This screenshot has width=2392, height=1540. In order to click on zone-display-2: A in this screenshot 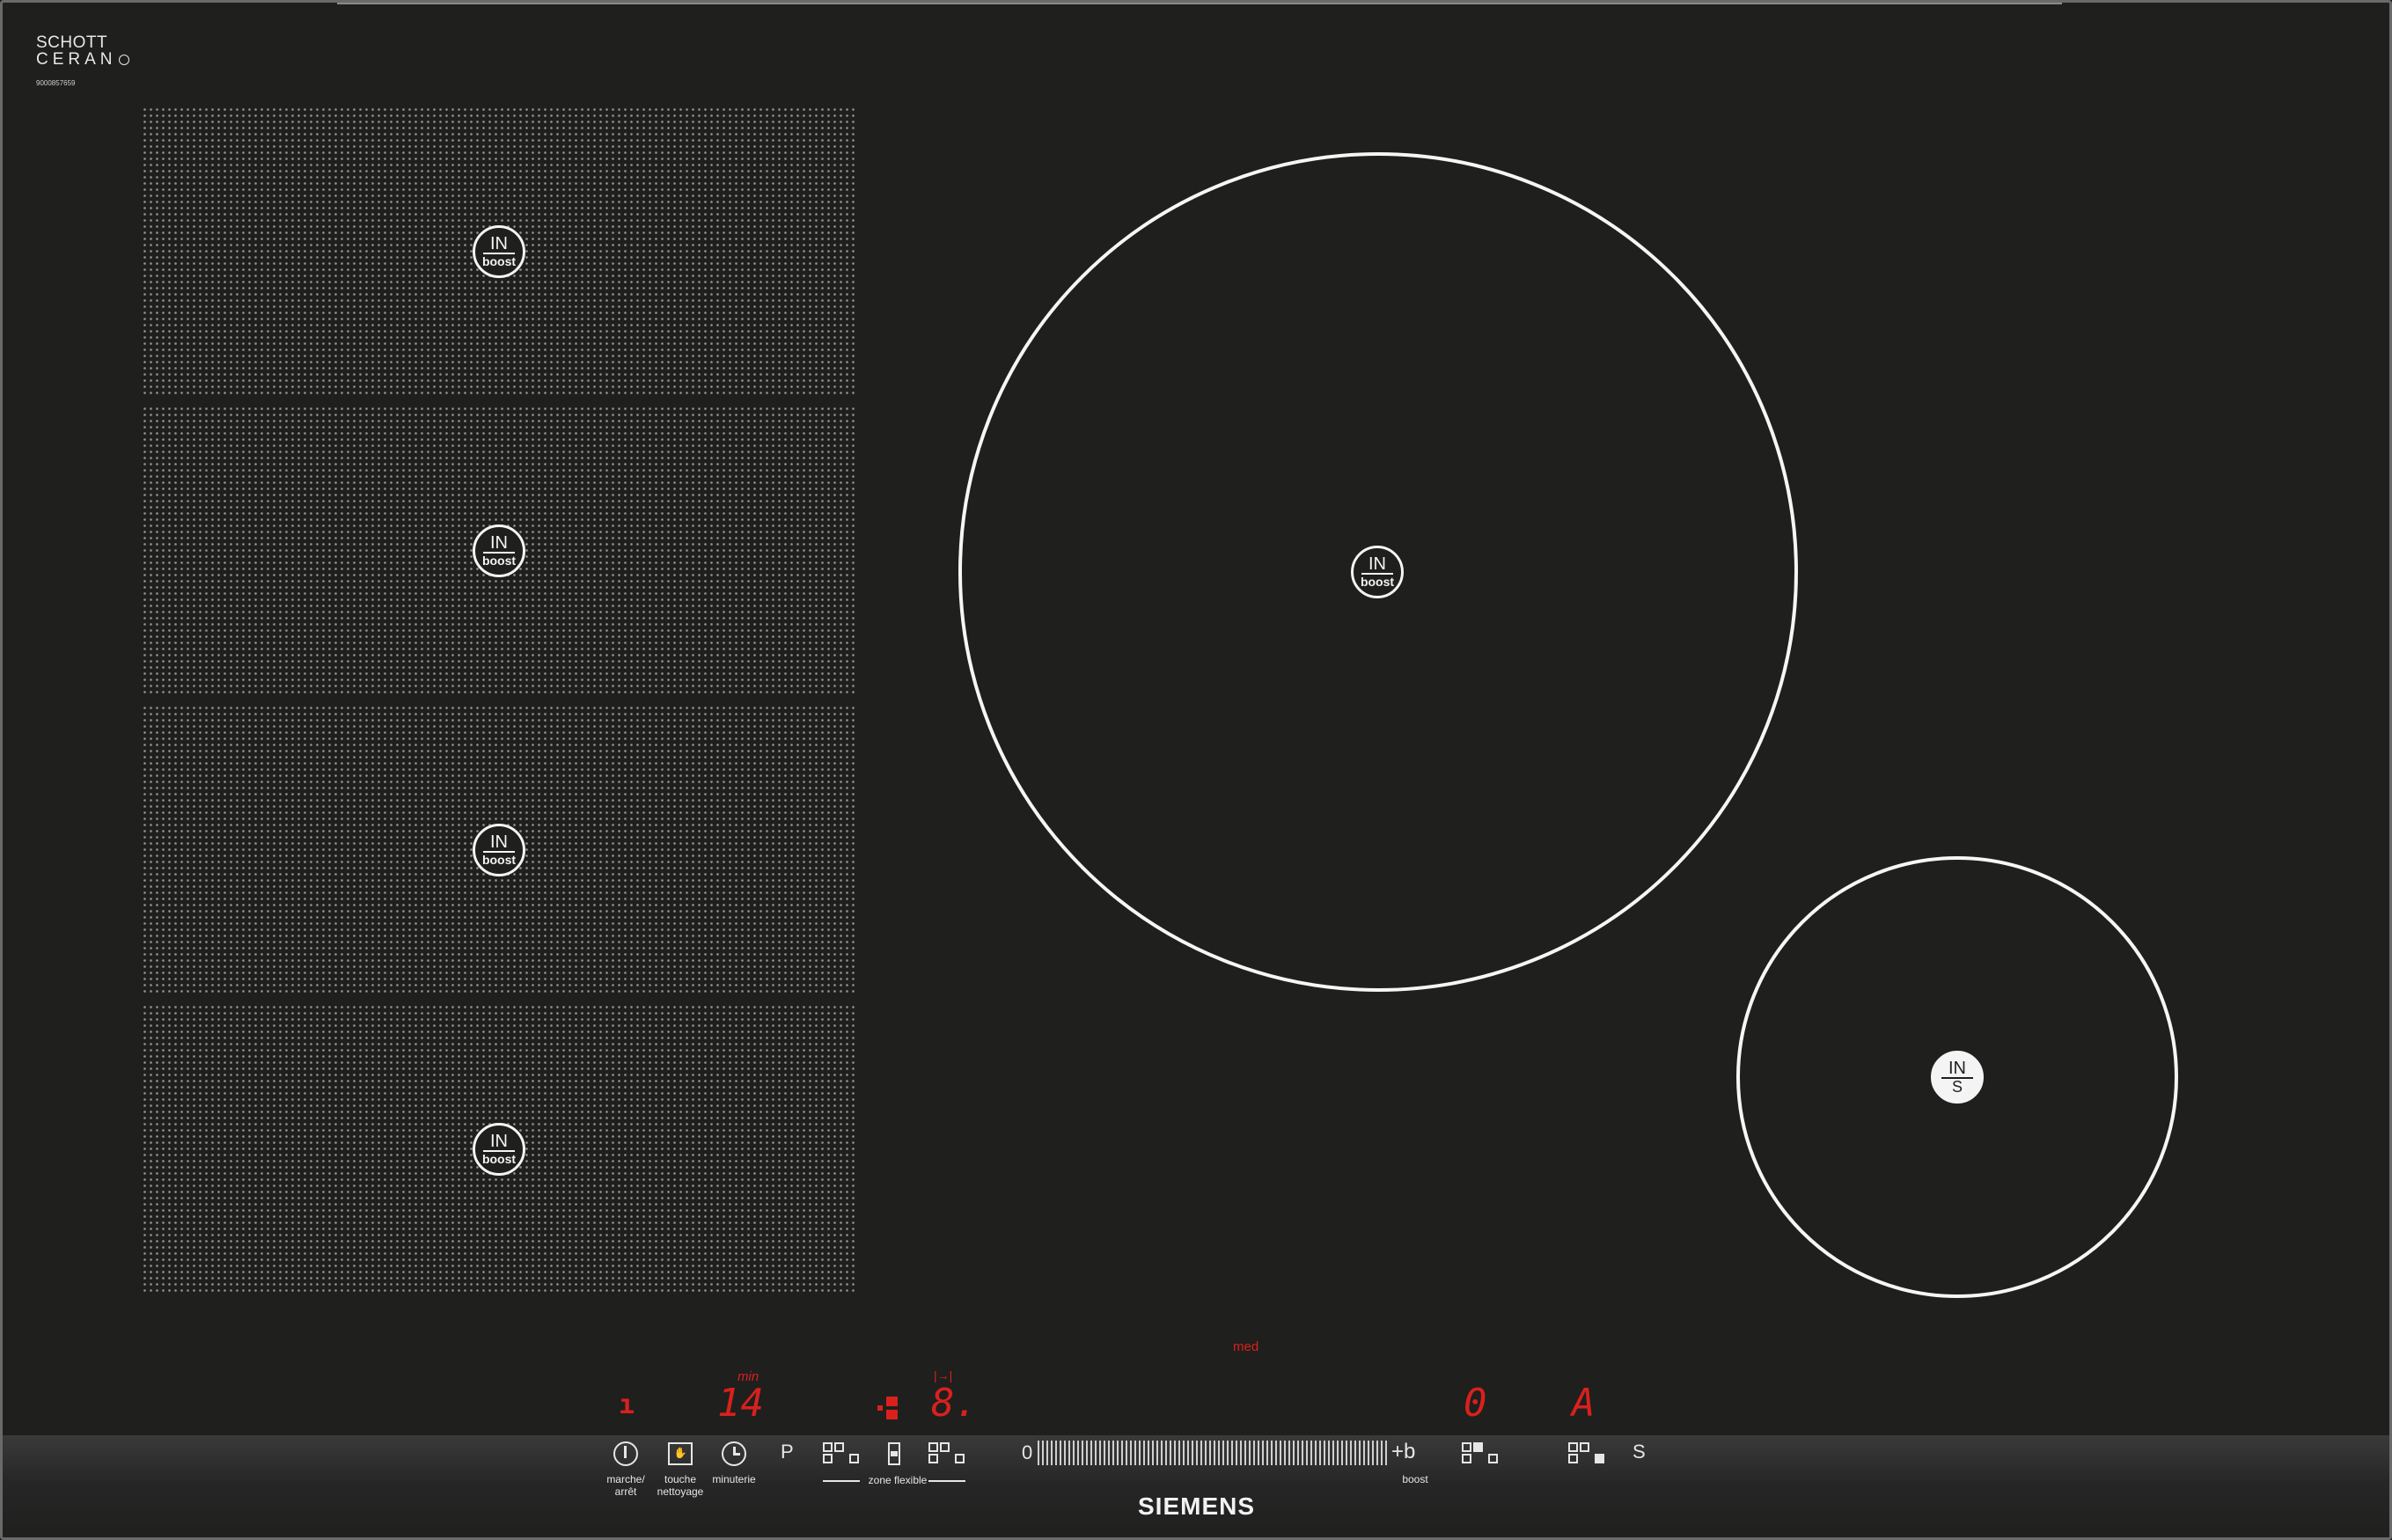, I will do `click(1584, 1403)`.